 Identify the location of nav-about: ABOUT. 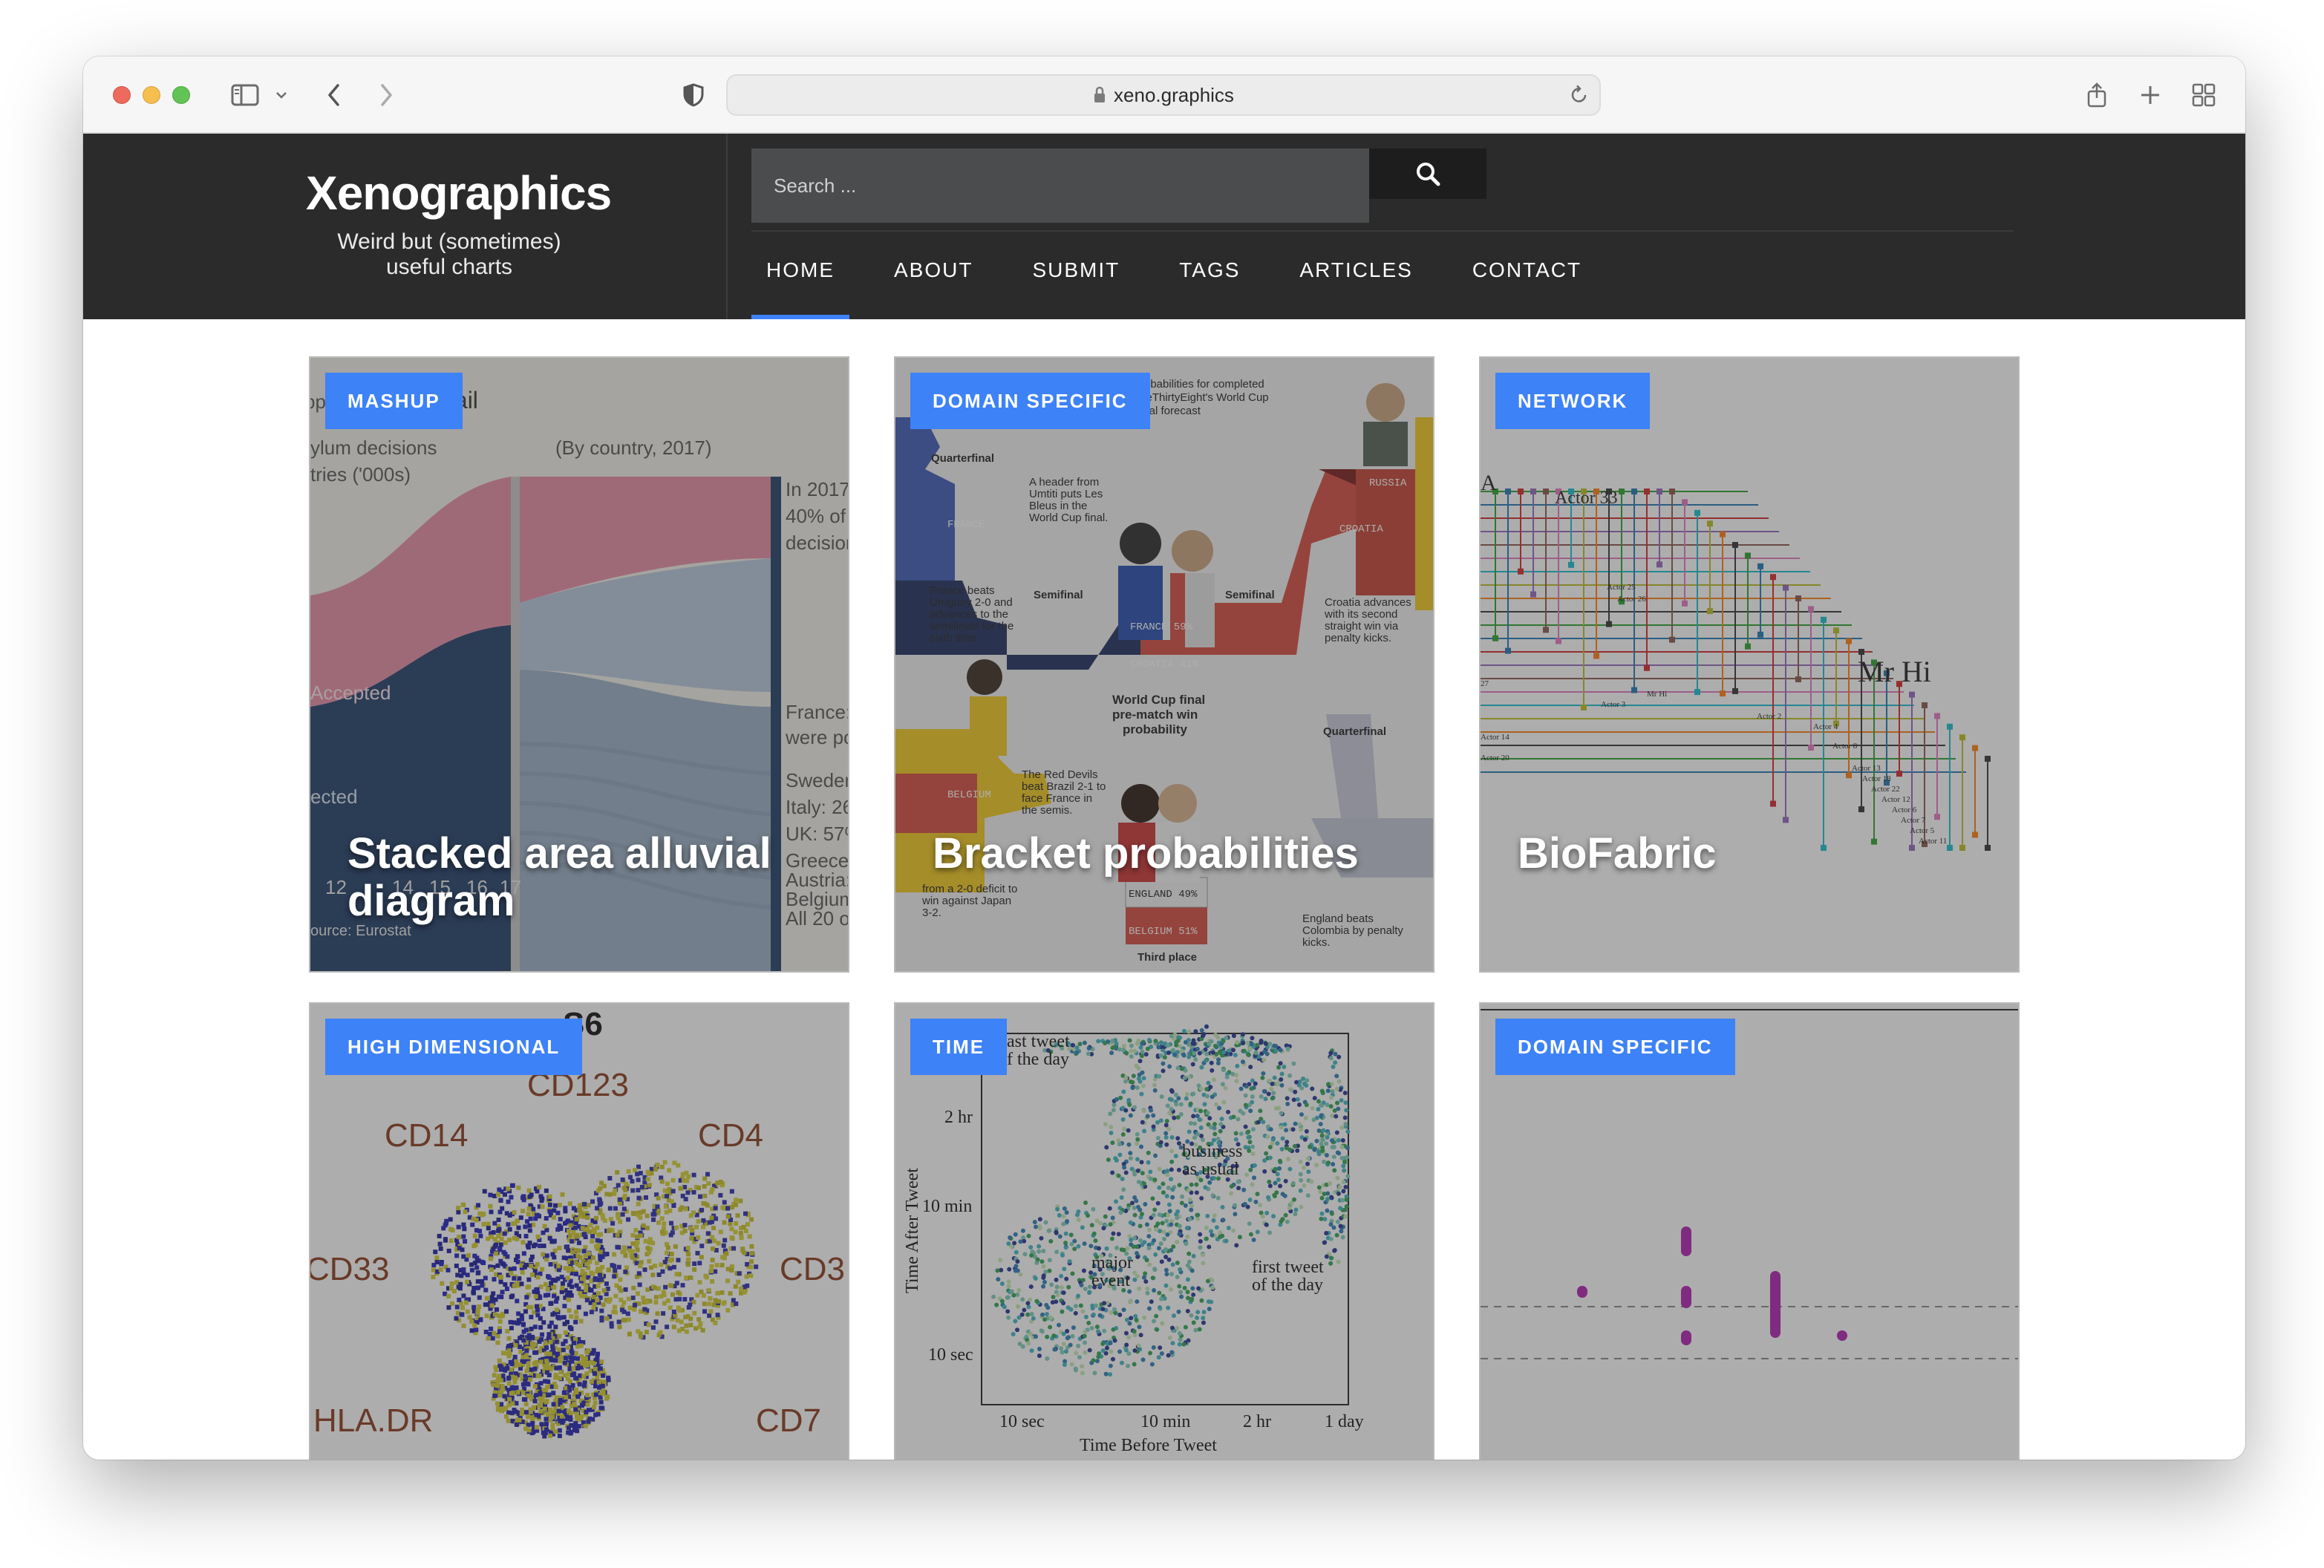
(933, 281).